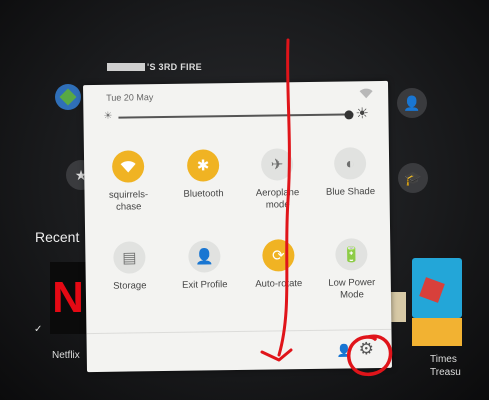 The image size is (489, 400). I want to click on annotation-arrowhead, so click(276, 355).